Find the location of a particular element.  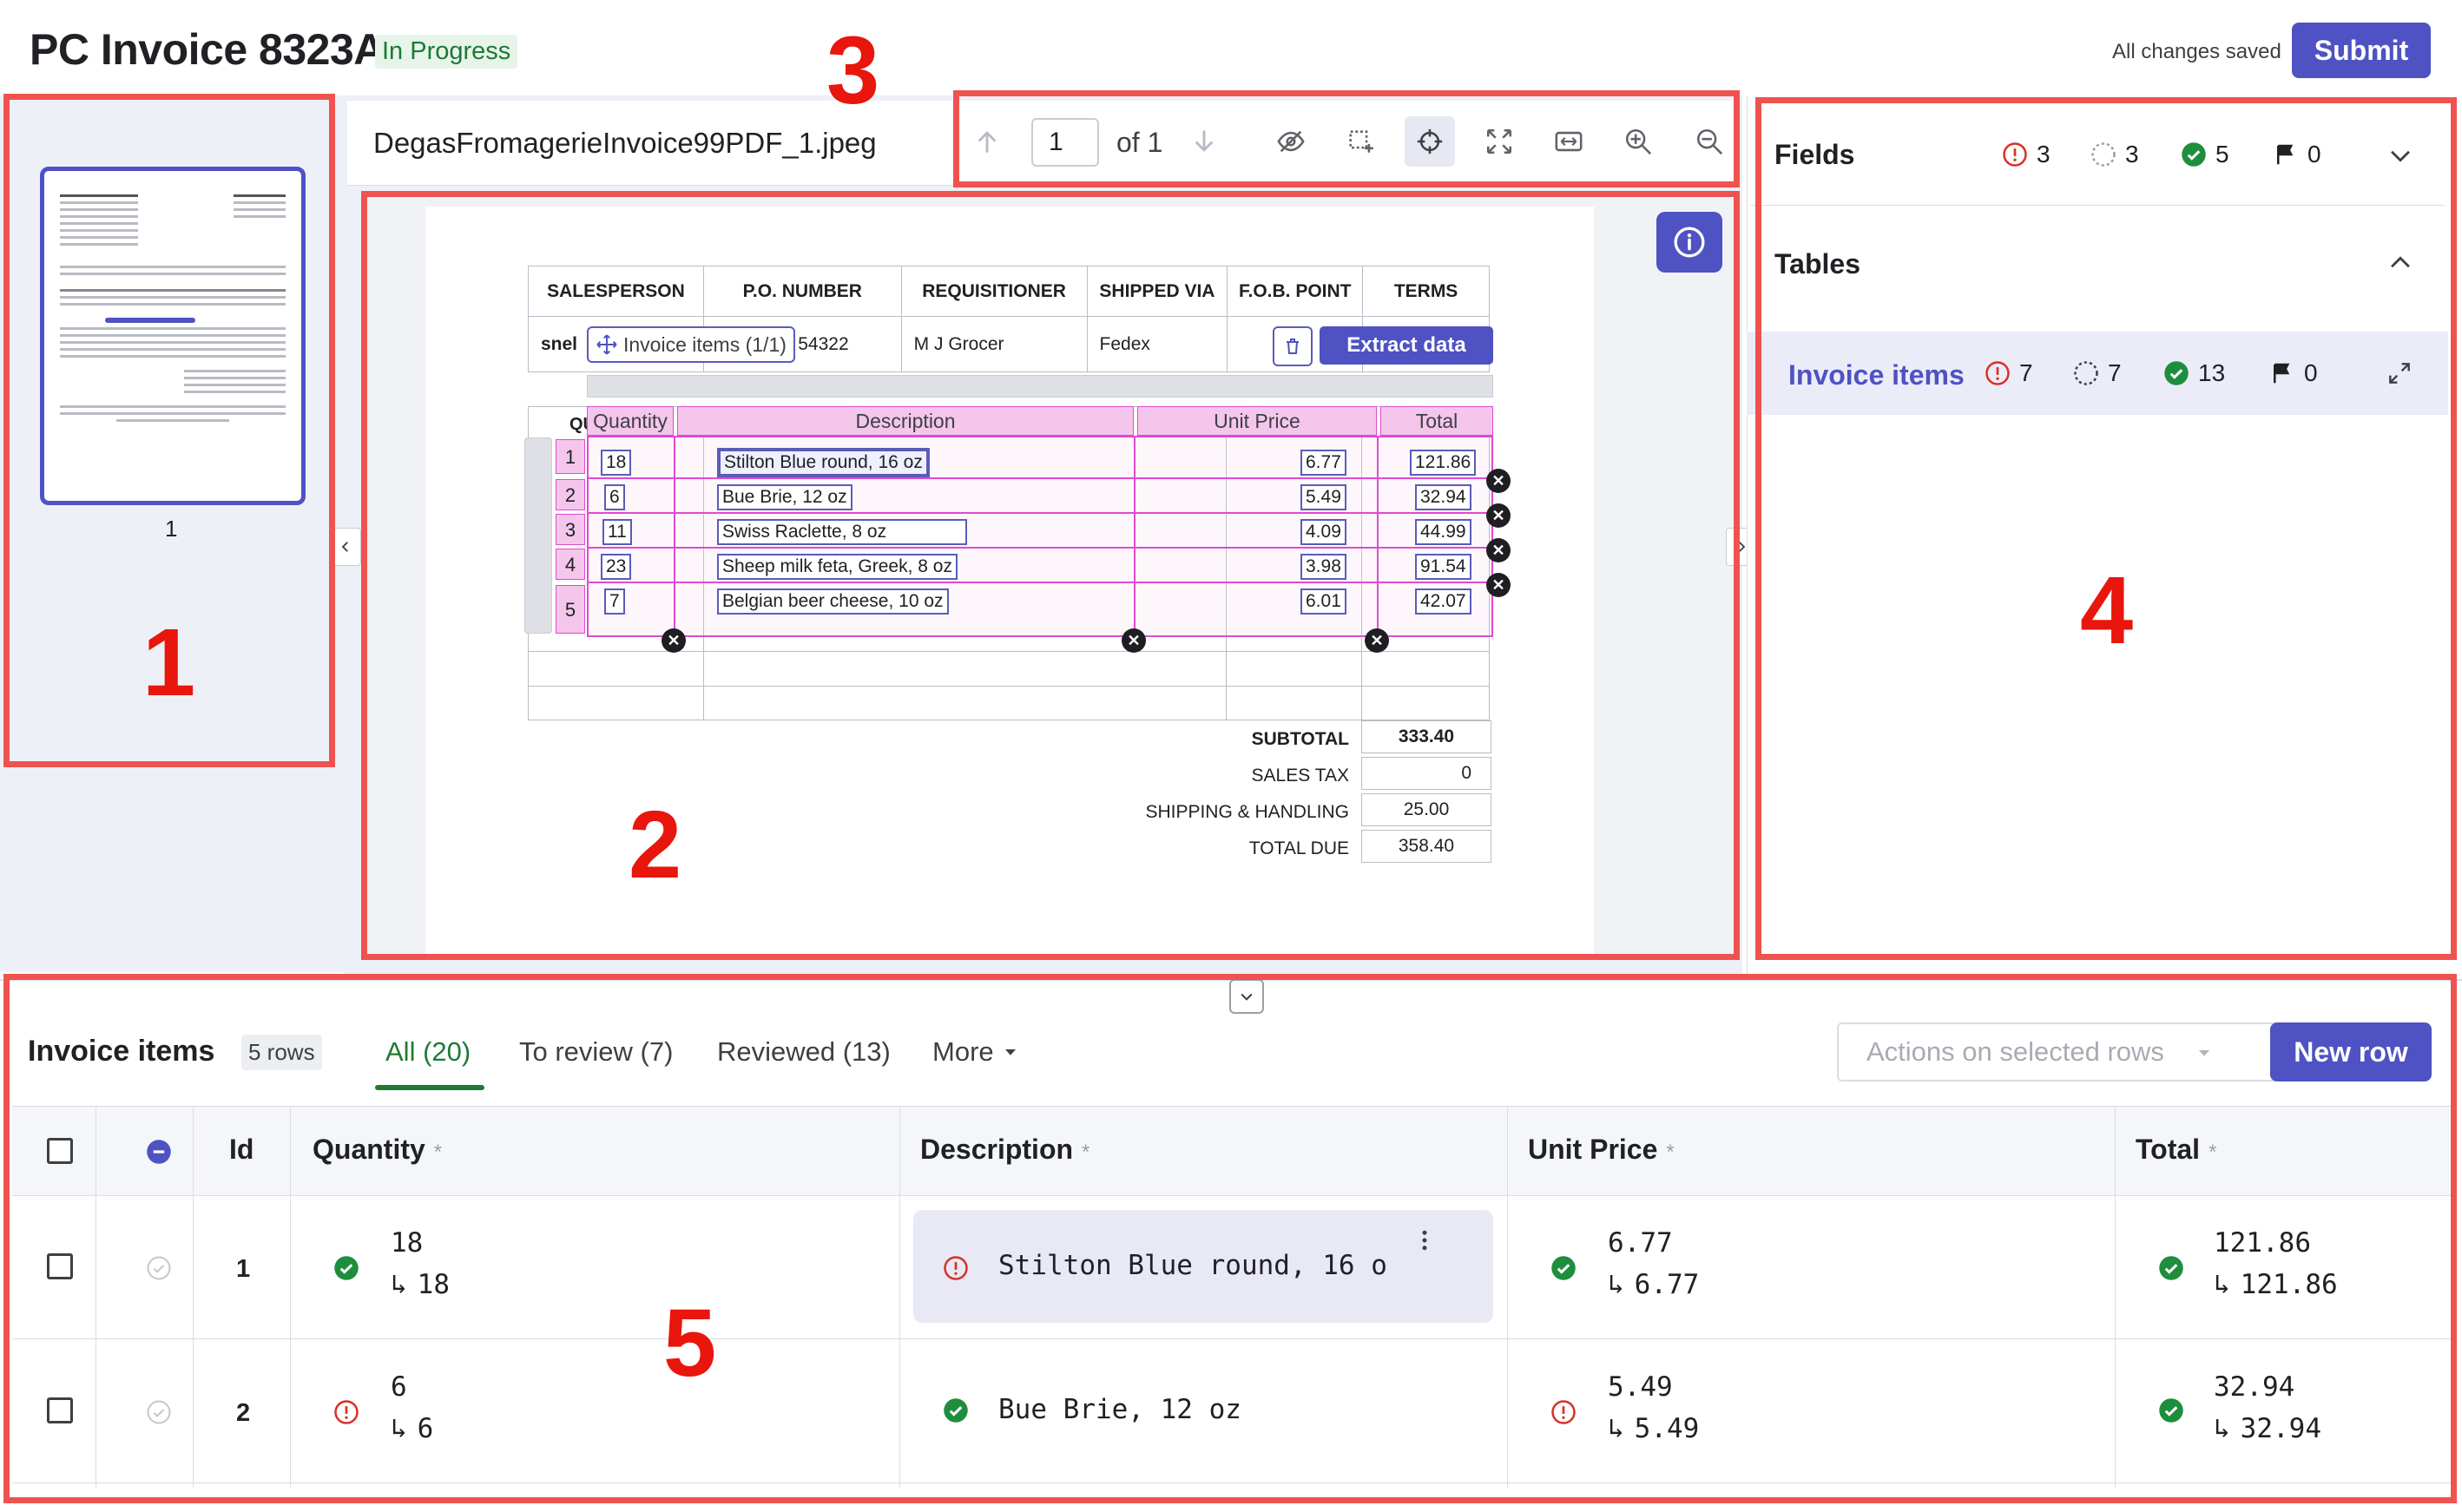

submit-button: Submit is located at coordinates (2361, 50).